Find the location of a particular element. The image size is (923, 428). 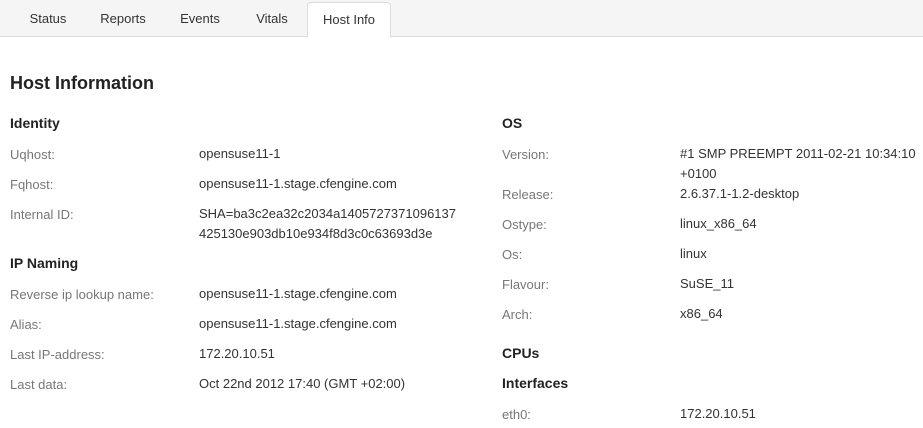

fqhost-value: opensuse11-1.stage.cfengine.com is located at coordinates (298, 183).